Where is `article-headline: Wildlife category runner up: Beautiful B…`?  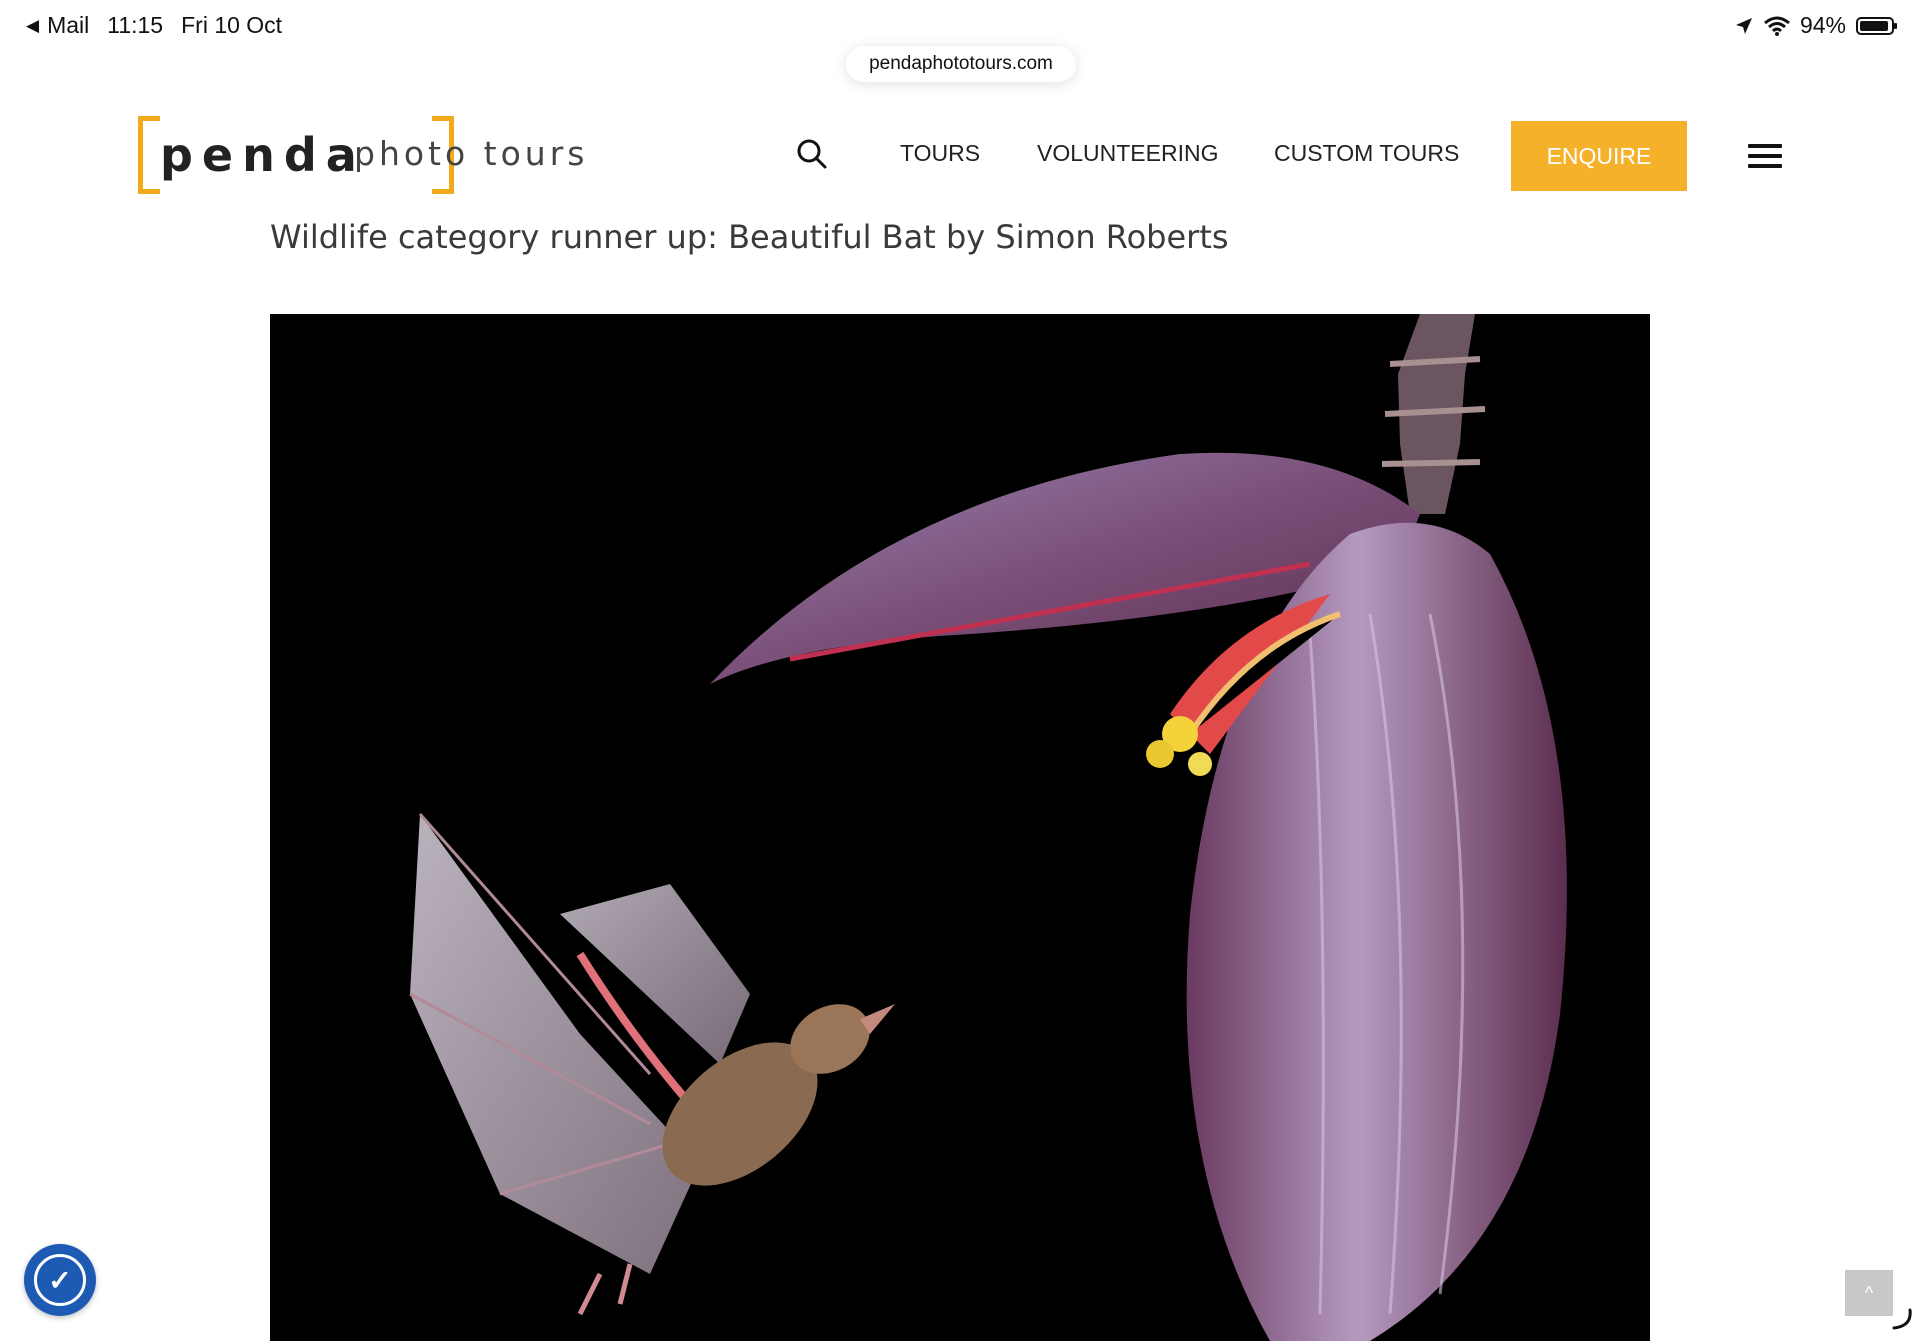
article-headline: Wildlife category runner up: Beautiful B… is located at coordinates (749, 237).